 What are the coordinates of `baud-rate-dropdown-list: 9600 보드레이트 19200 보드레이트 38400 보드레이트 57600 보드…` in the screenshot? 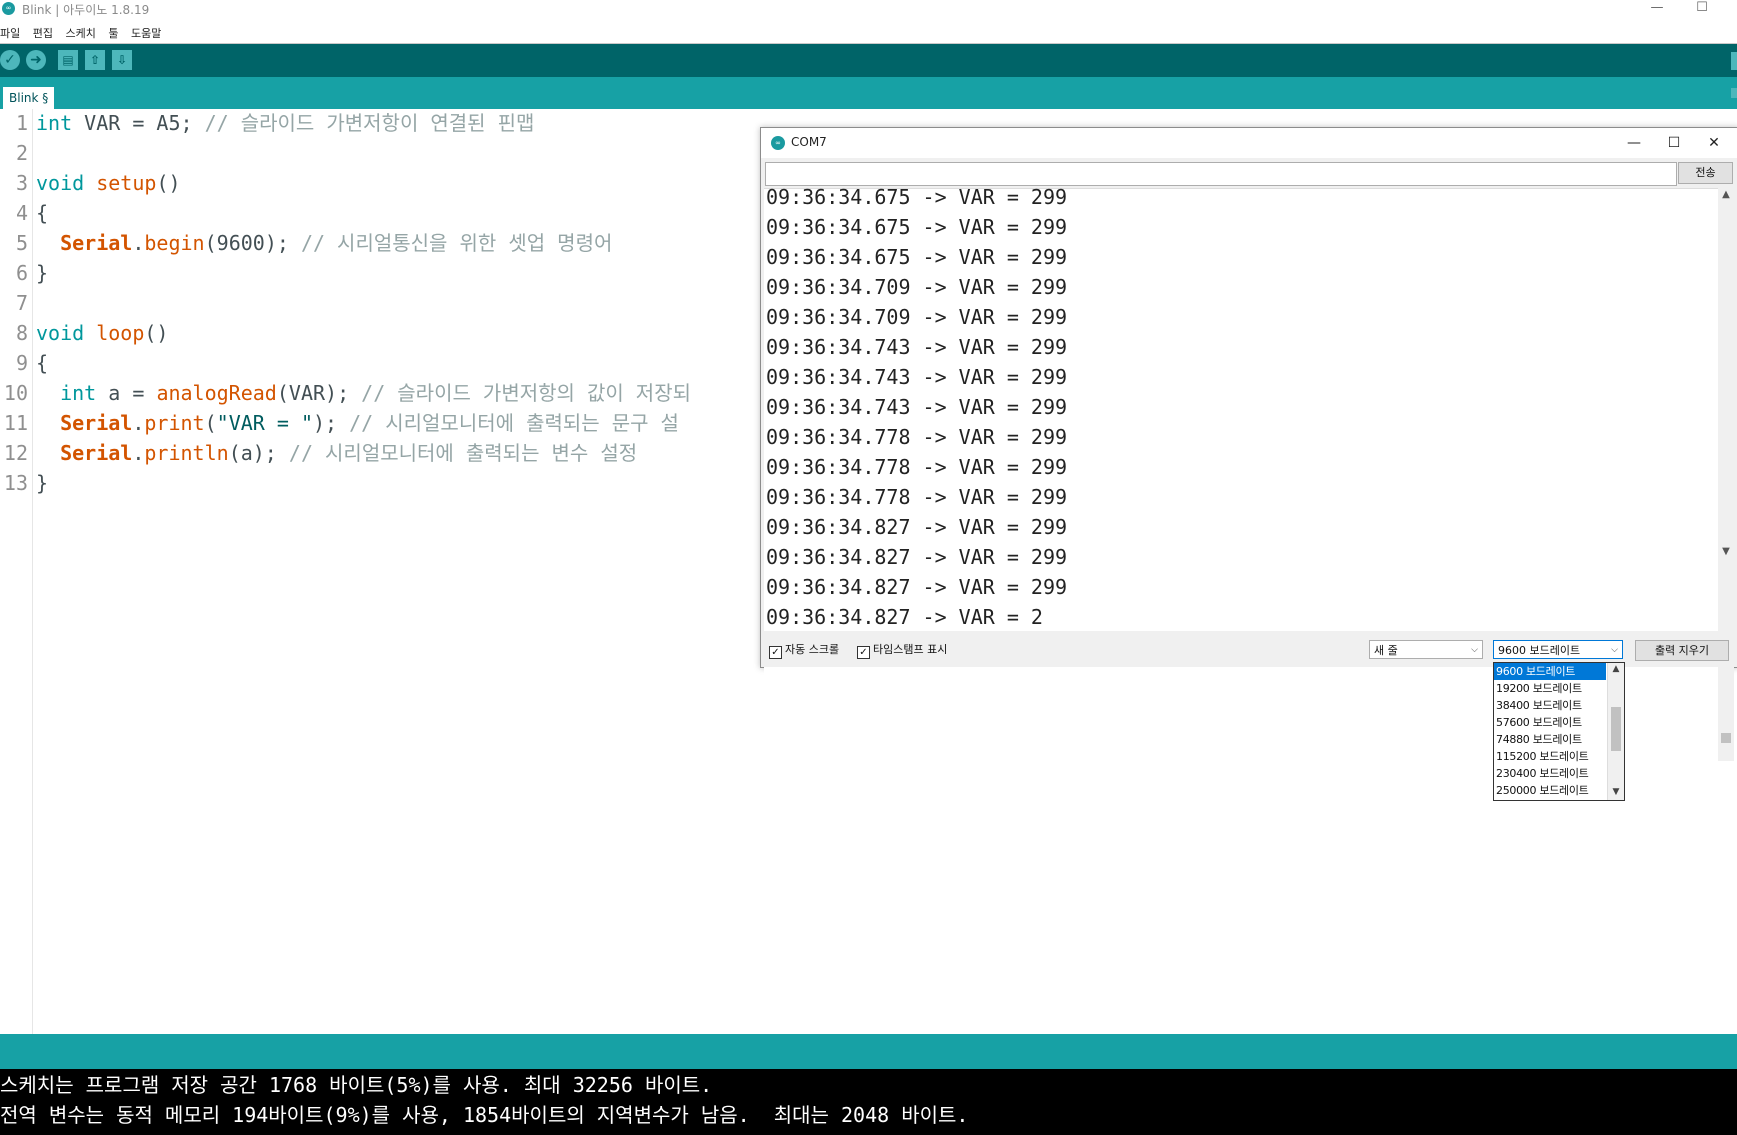 It's located at (1559, 731).